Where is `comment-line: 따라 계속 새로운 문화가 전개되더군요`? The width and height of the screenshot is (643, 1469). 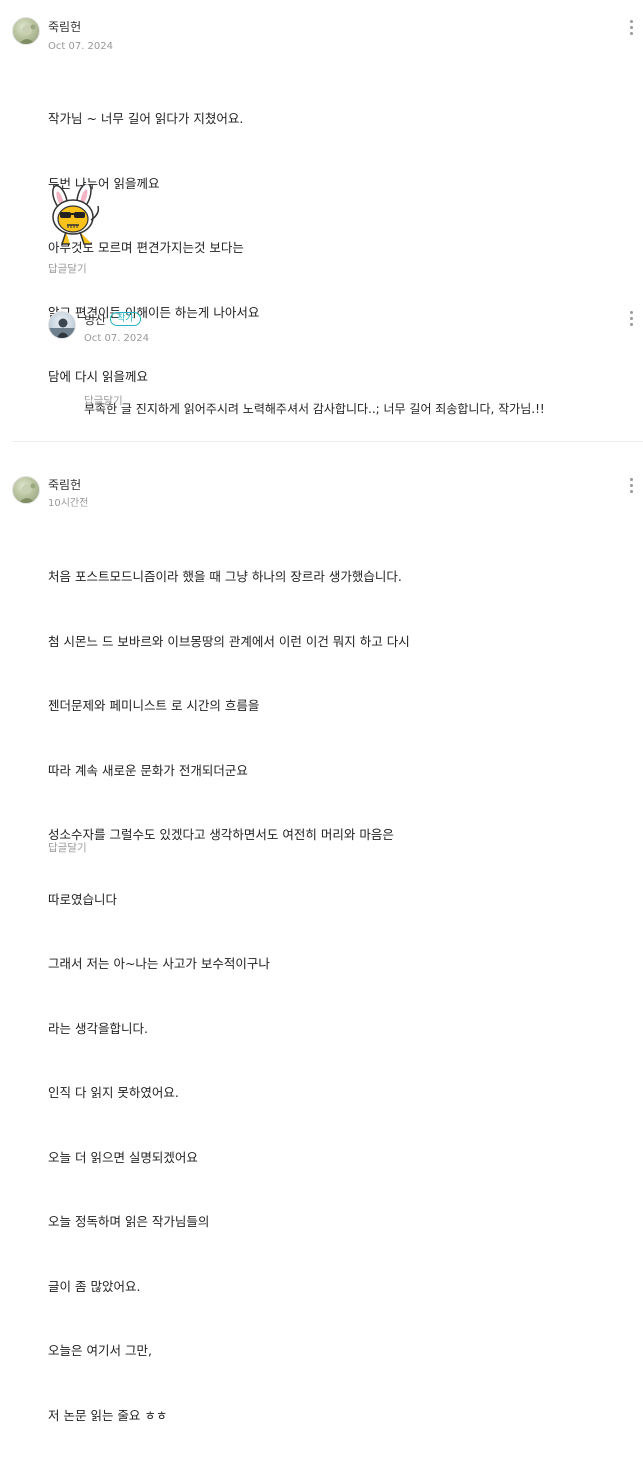
comment-line: 따라 계속 새로운 문화가 전개되더군요 is located at coordinates (148, 770).